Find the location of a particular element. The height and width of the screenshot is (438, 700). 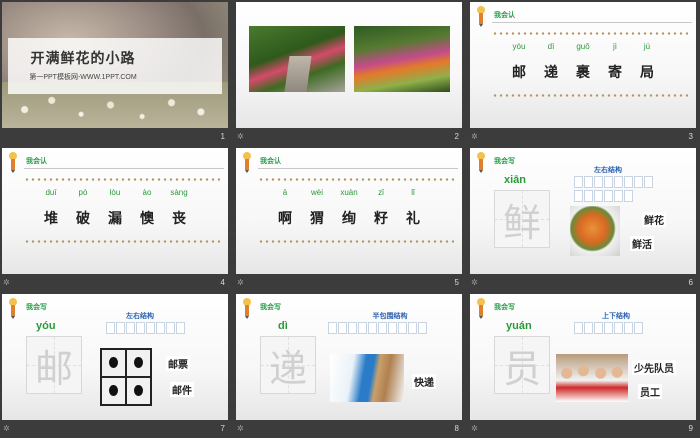

pinyin-row: yóu dì guǒ jì jú is located at coordinates (583, 46).